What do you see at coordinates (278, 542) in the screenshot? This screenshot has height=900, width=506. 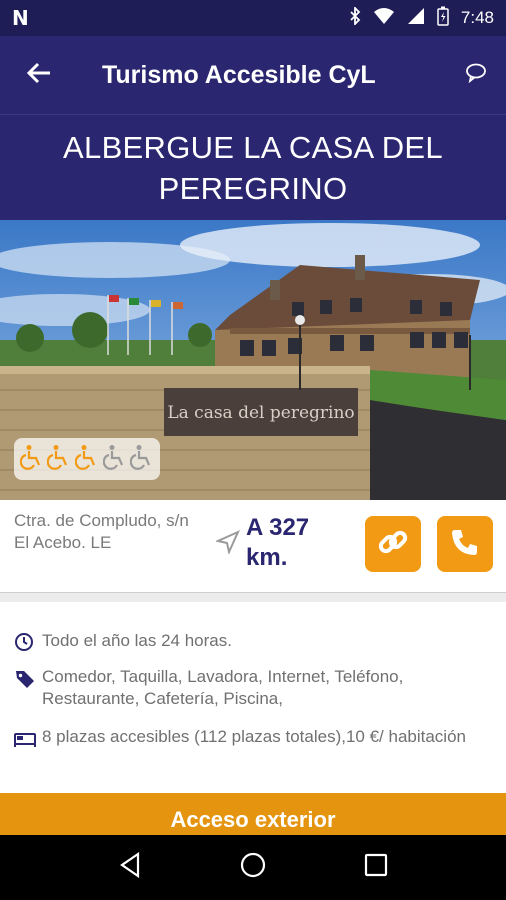 I see `distance-text: A 327 km.` at bounding box center [278, 542].